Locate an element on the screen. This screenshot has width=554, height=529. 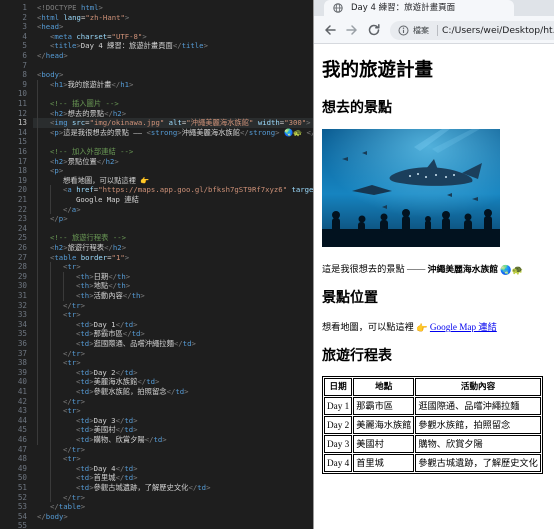
table-cell: 參觀古城遺跡，了解歷史文化 is located at coordinates (478, 463).